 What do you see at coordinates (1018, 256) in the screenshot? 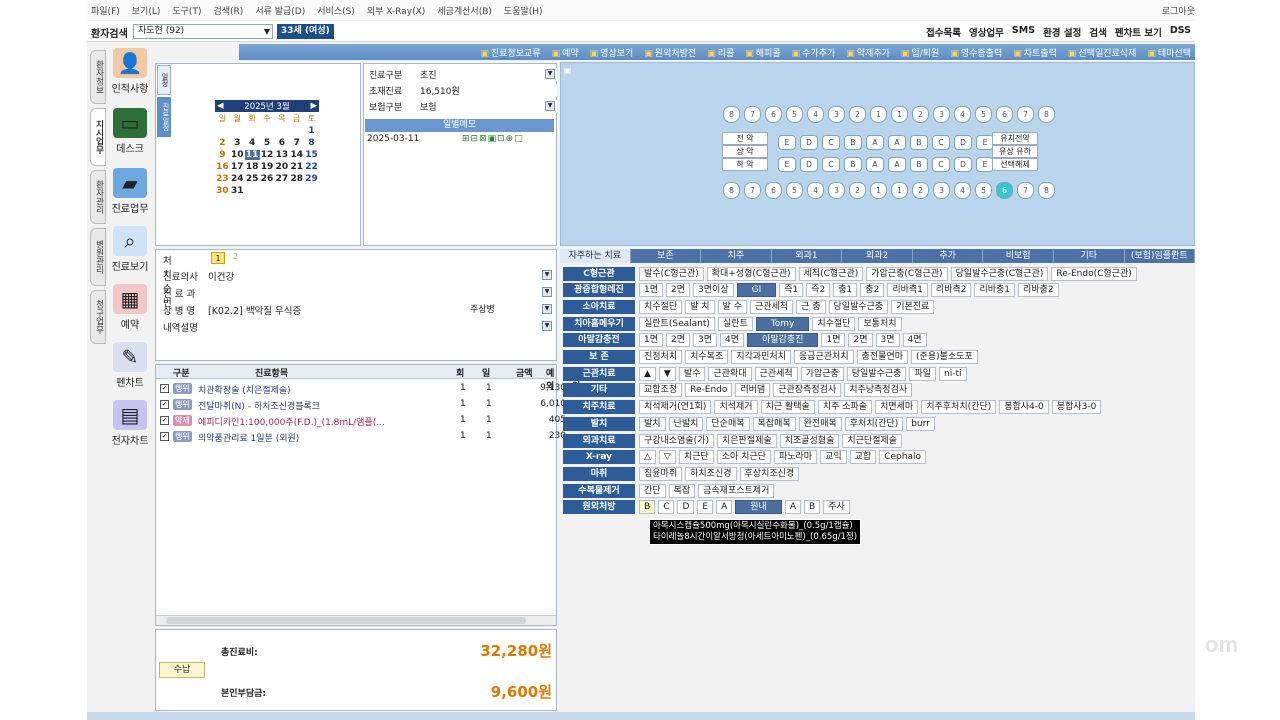
I see `category-tab: 비보험` at bounding box center [1018, 256].